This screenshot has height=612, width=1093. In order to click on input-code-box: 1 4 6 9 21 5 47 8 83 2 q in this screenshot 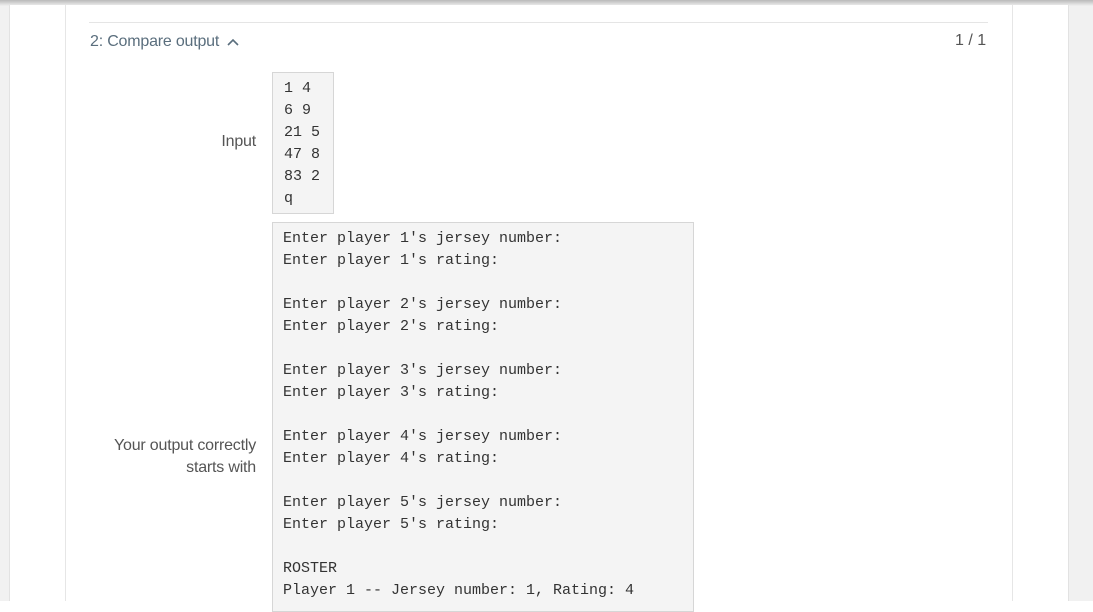, I will do `click(303, 143)`.